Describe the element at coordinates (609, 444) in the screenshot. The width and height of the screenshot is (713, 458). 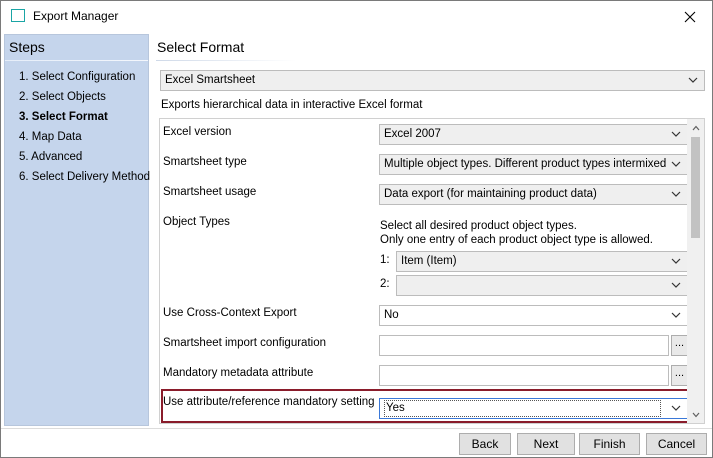
I see `finish-button: Finish` at that location.